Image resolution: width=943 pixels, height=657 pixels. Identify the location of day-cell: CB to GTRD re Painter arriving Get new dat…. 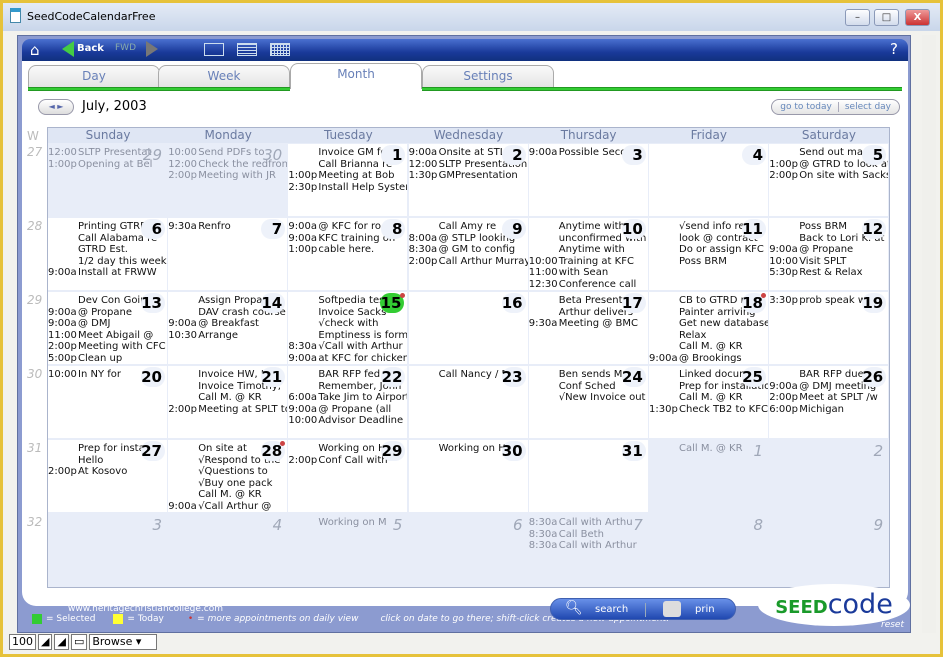
(708, 328).